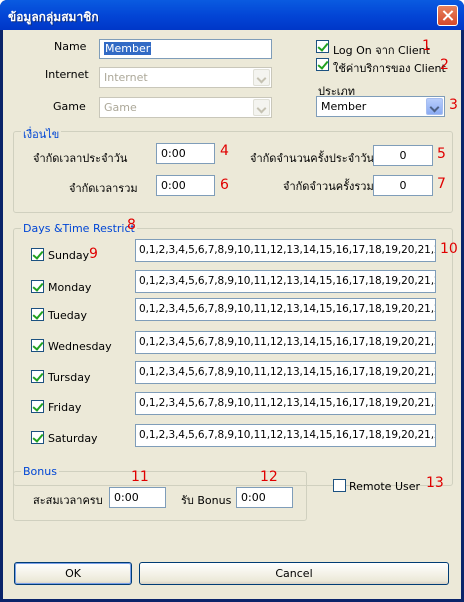 Image resolution: width=464 pixels, height=602 pixels. What do you see at coordinates (185, 185) in the screenshot?
I see `total-time-input: 0:00` at bounding box center [185, 185].